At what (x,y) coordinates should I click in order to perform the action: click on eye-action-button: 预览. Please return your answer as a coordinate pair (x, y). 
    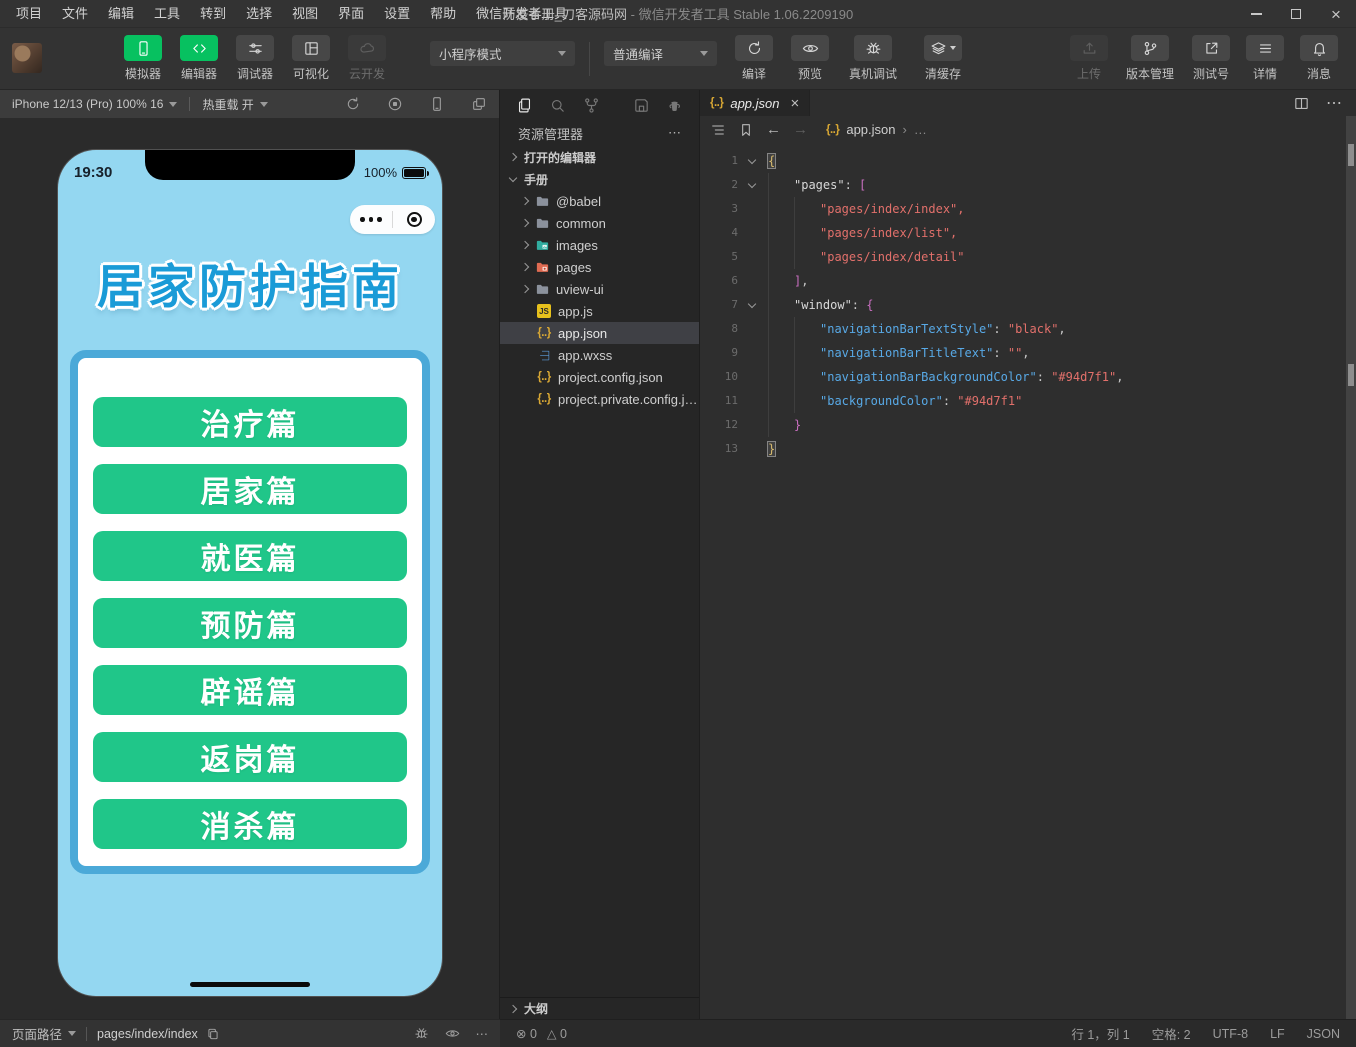
    Looking at the image, I should click on (810, 58).